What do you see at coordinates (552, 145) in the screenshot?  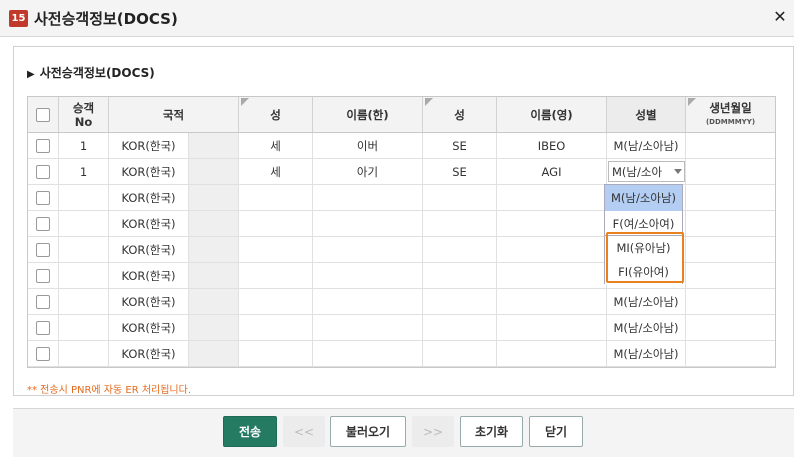 I see `given-en-cell: IBEO` at bounding box center [552, 145].